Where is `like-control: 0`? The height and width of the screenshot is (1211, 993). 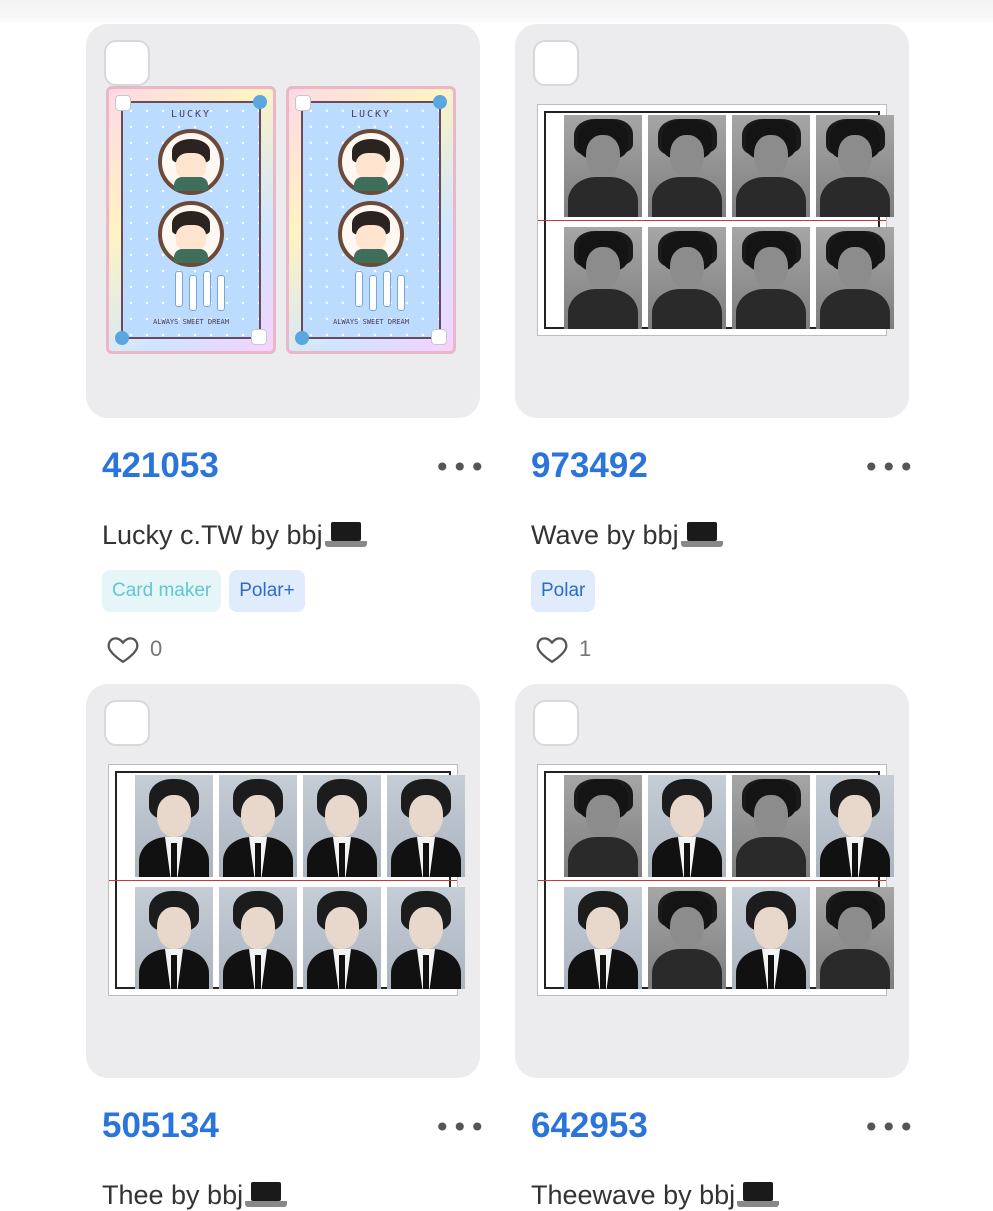
like-control: 0 is located at coordinates (134, 649).